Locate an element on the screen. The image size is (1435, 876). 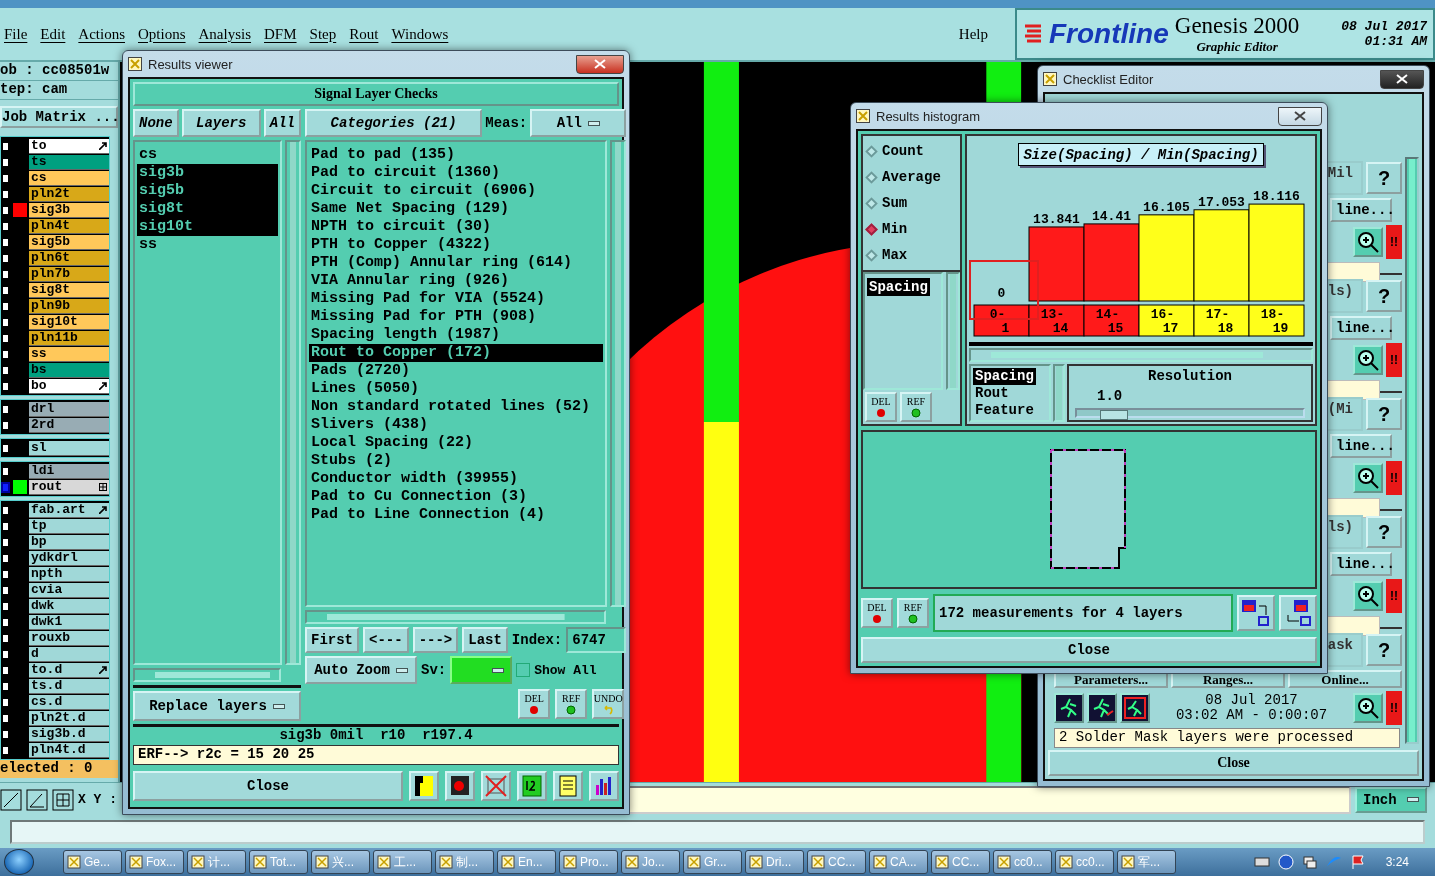
layer-item: cs.d is located at coordinates (69, 702).